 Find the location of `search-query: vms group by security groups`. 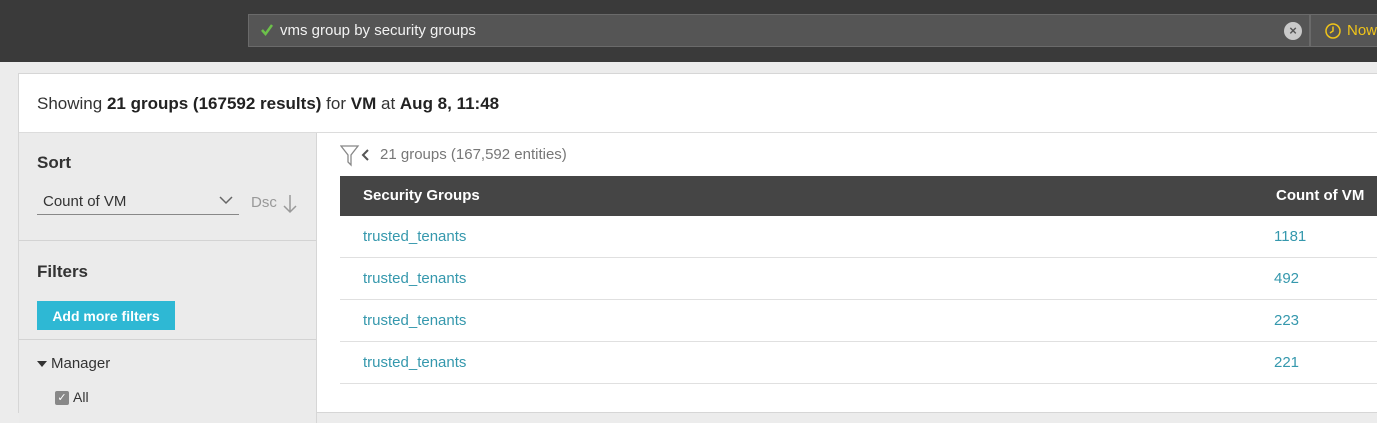

search-query: vms group by security groups is located at coordinates (378, 31).